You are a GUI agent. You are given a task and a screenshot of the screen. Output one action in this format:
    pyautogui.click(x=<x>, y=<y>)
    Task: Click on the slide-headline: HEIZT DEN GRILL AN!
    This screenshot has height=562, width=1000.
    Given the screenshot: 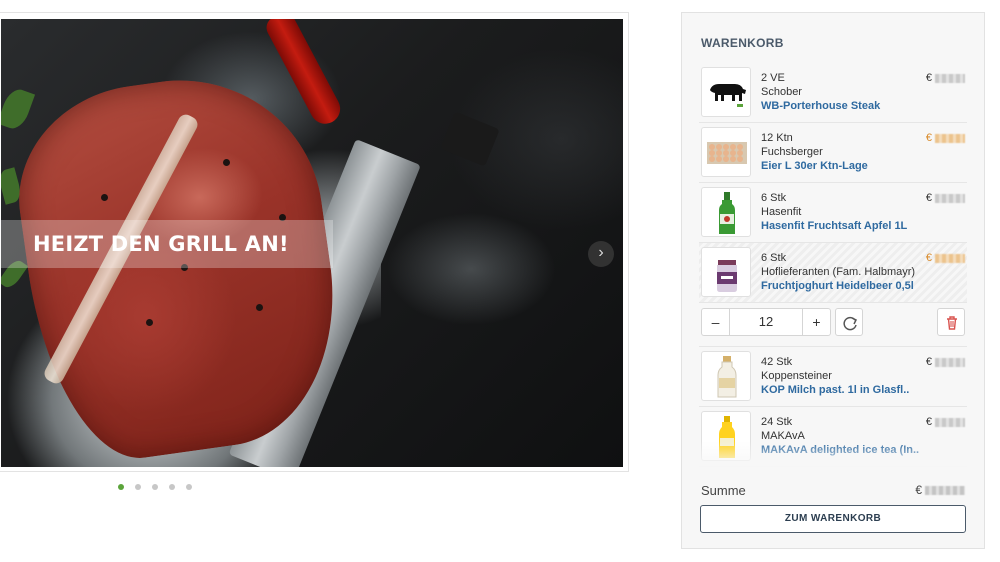 What is the action you would take?
    pyautogui.click(x=161, y=244)
    